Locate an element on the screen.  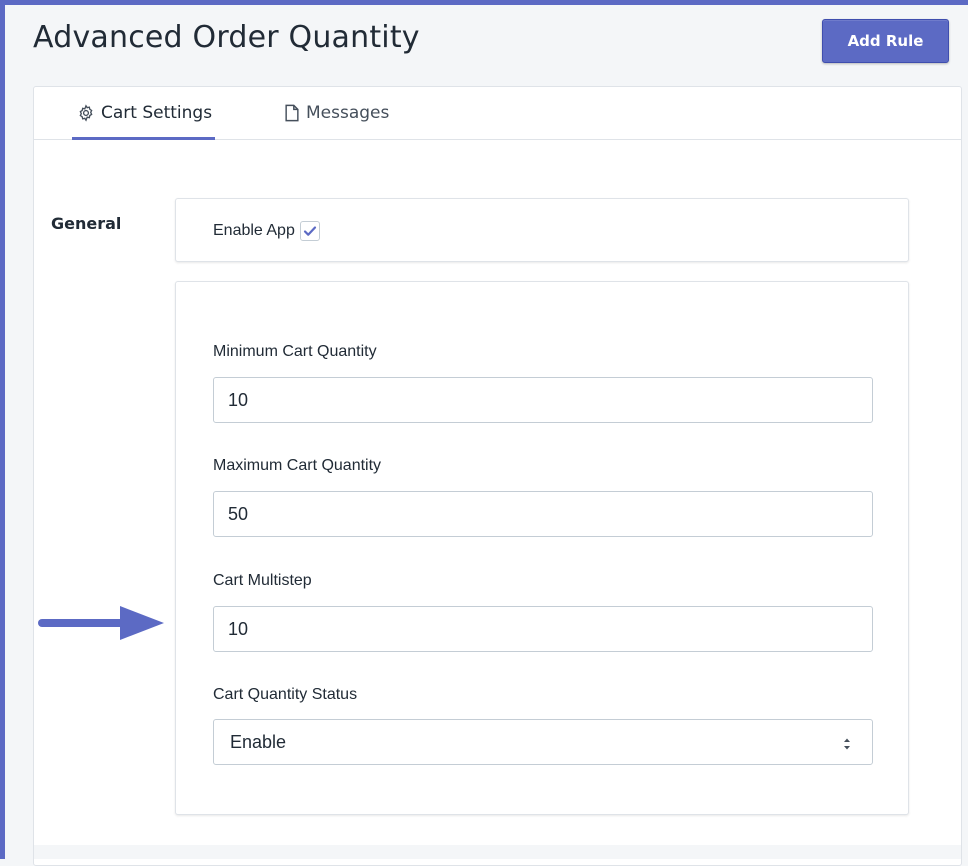
max-cart-quantity-input is located at coordinates (543, 514).